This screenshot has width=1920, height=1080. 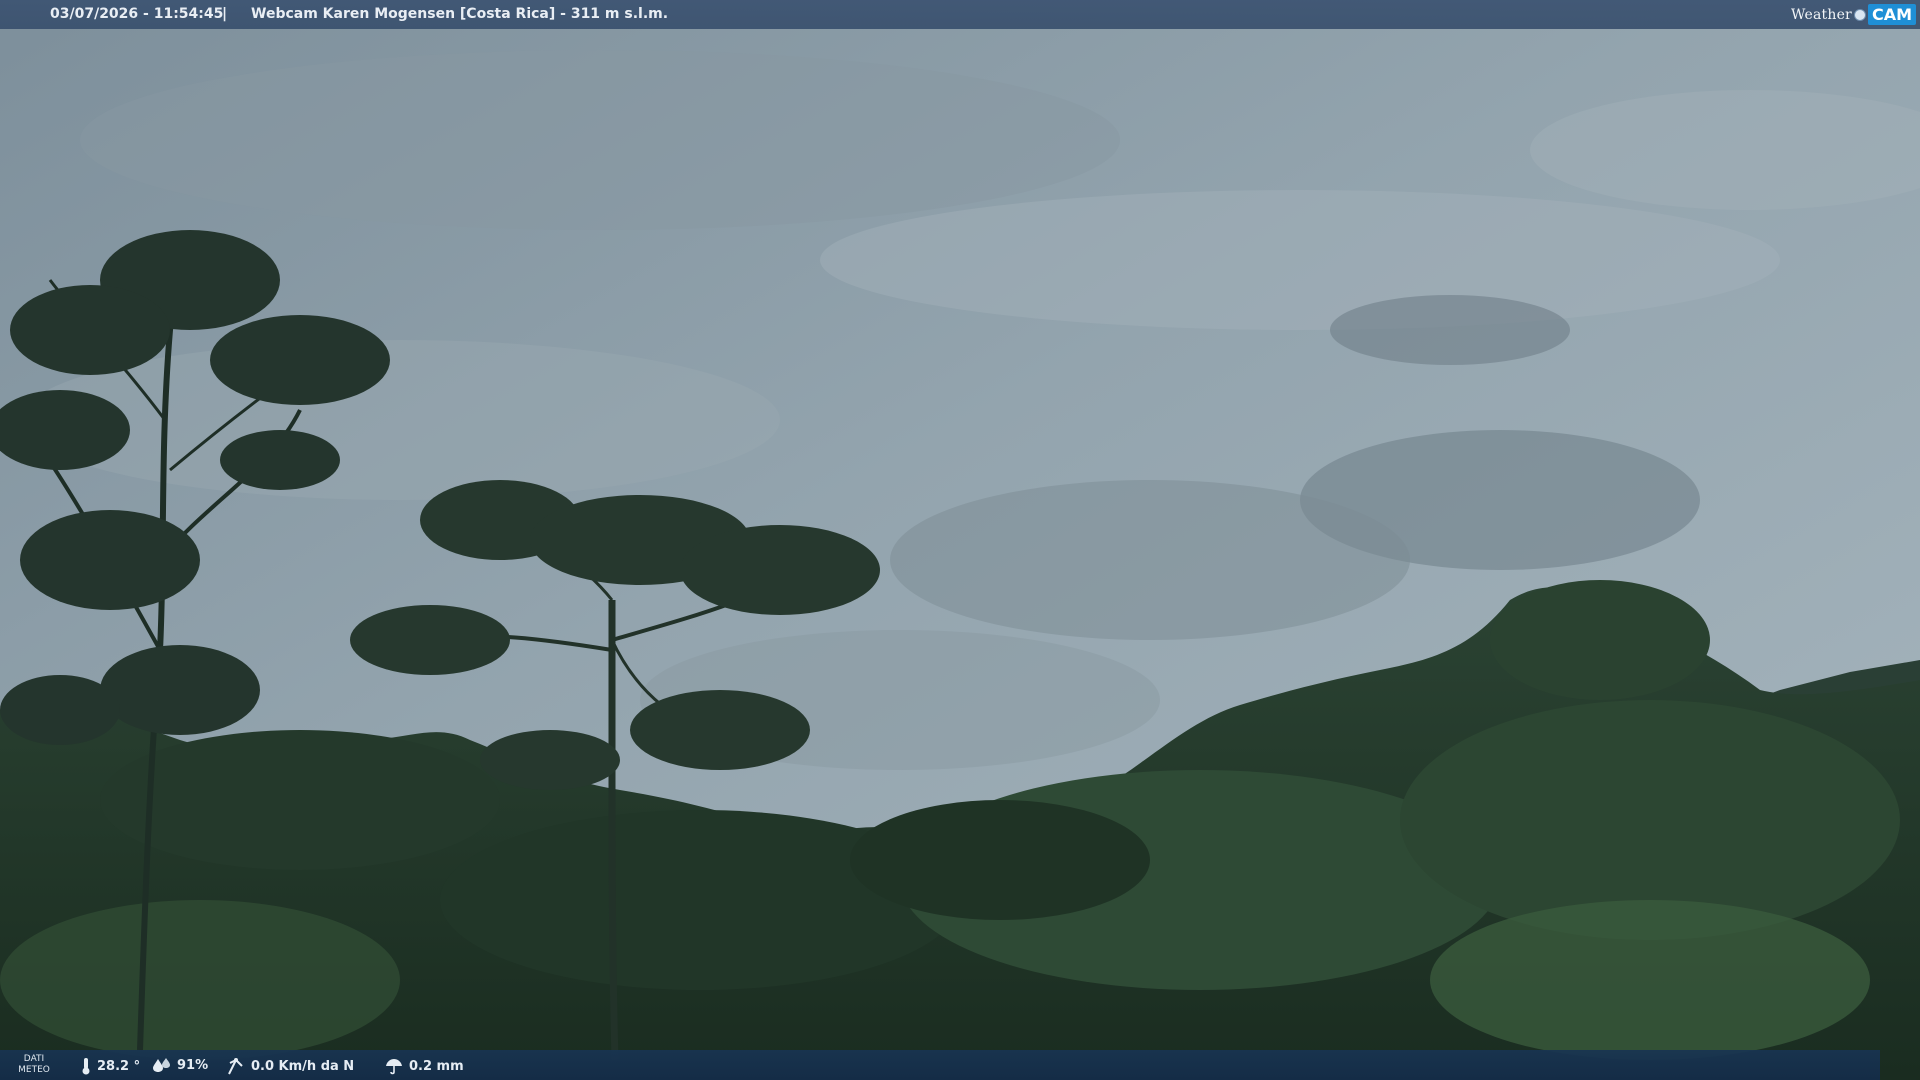 What do you see at coordinates (119, 1066) in the screenshot?
I see `temperature-value: 28.2 °` at bounding box center [119, 1066].